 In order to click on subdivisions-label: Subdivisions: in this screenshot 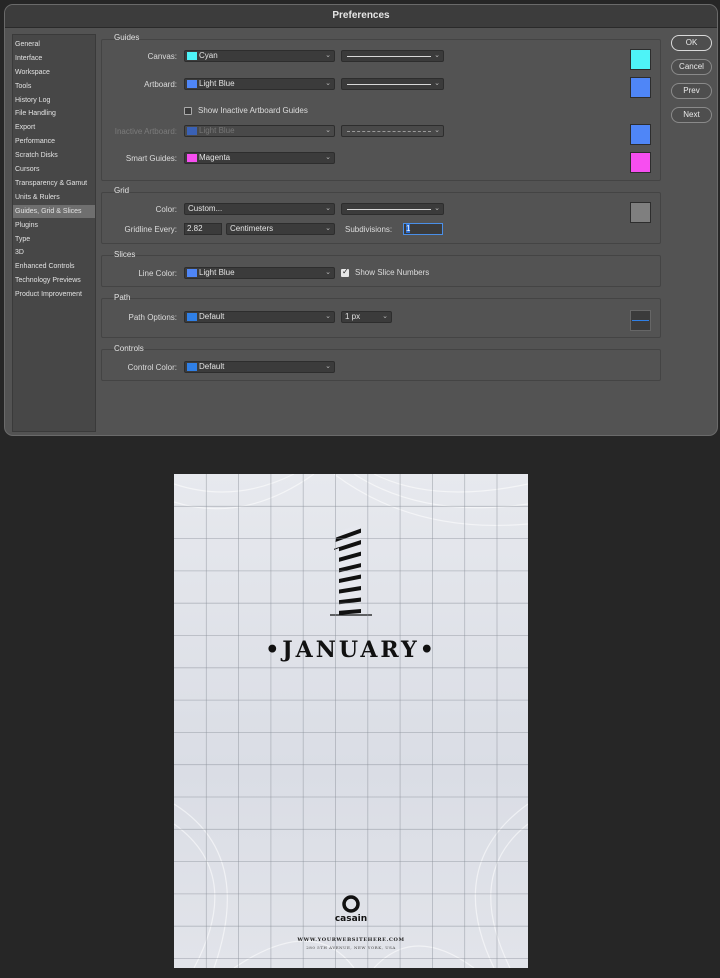, I will do `click(369, 229)`.